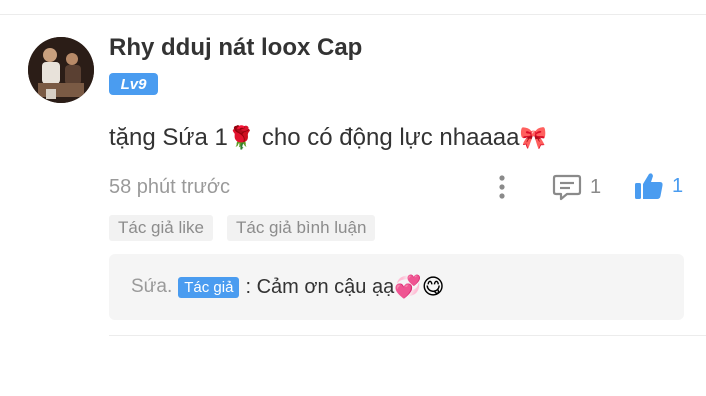 Image resolution: width=706 pixels, height=396 pixels. I want to click on comment-icon, so click(567, 187).